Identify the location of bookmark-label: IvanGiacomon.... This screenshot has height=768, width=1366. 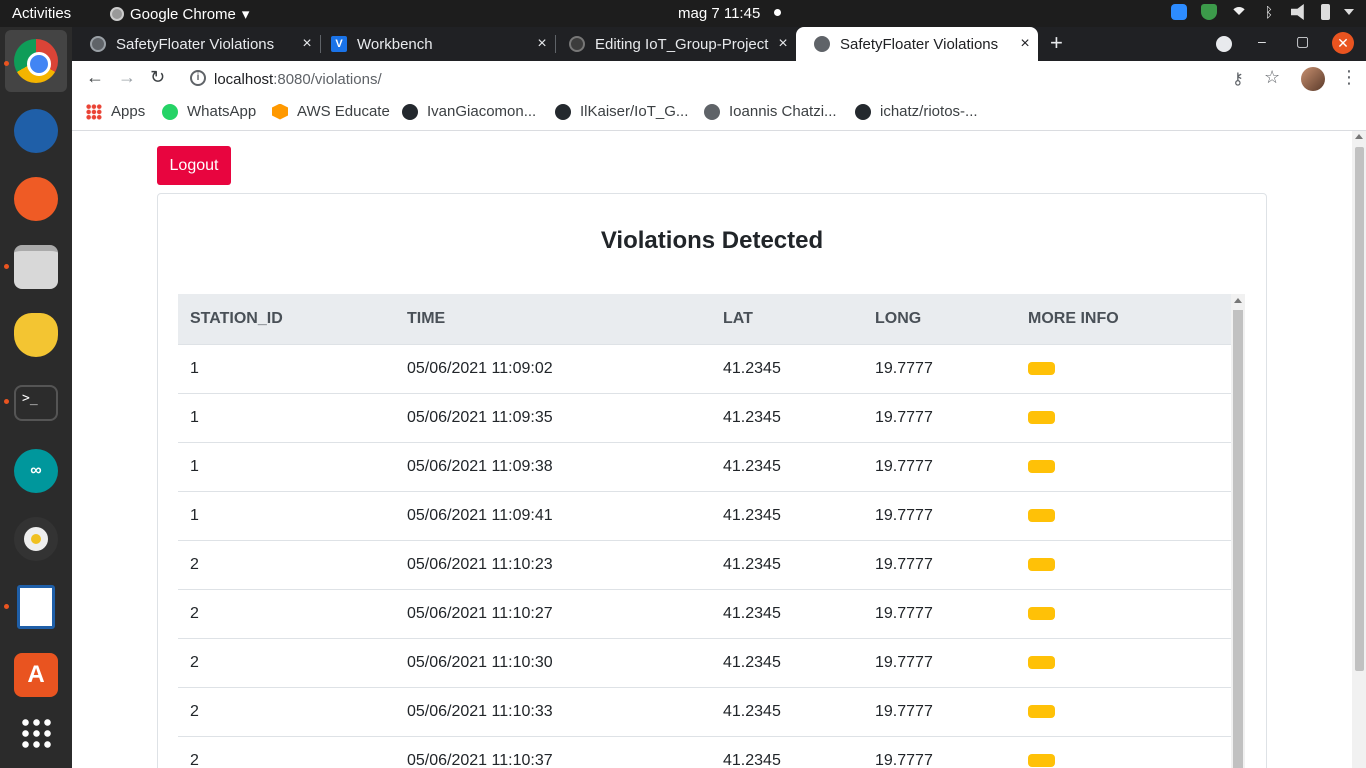
(482, 111).